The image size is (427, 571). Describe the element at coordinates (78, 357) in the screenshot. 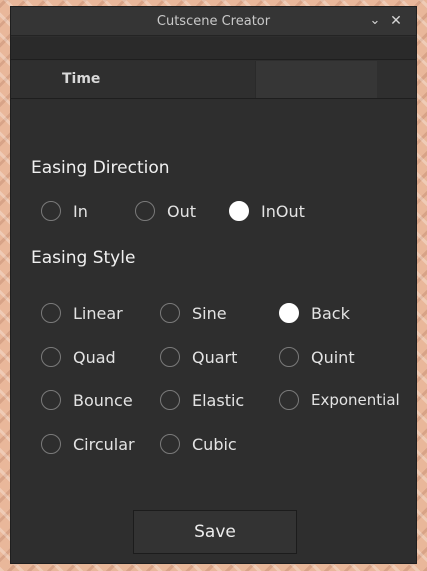

I see `radio-style-quad: Quad` at that location.